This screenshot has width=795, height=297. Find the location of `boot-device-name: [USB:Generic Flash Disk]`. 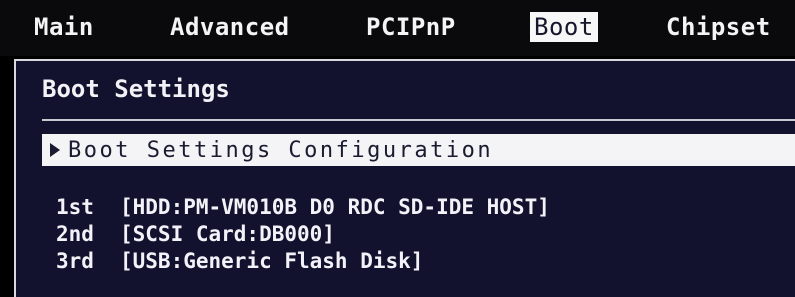

boot-device-name: [USB:Generic Flash Disk] is located at coordinates (272, 261).